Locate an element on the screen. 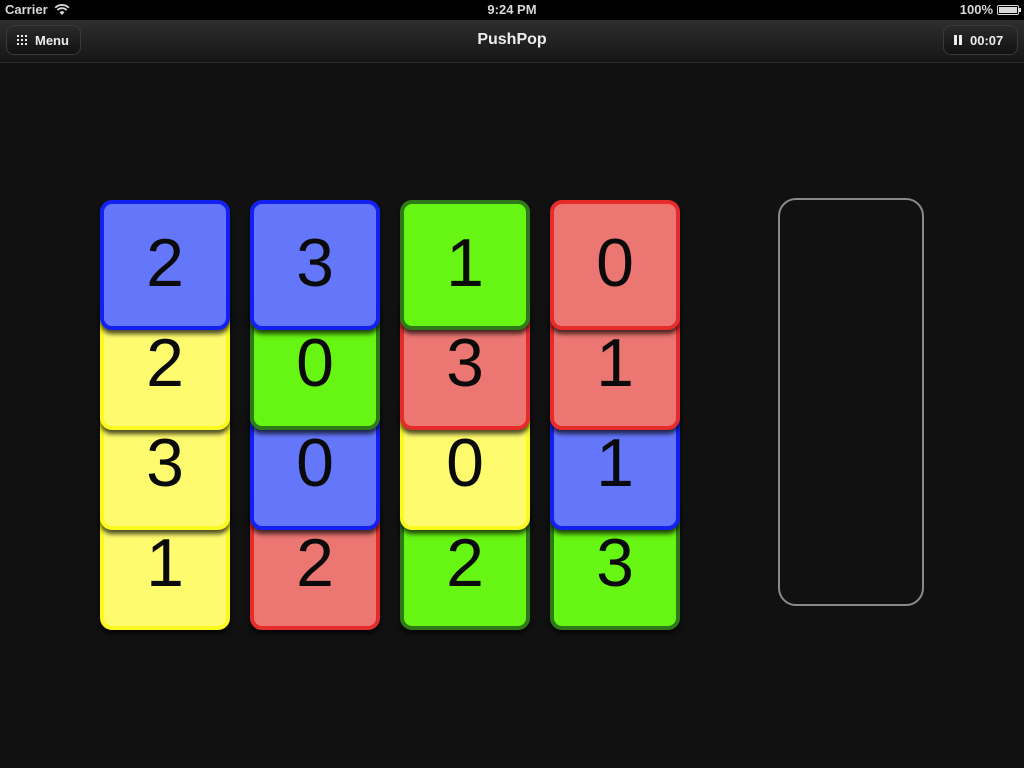 The width and height of the screenshot is (1024, 768). target-stack-slot is located at coordinates (851, 402).